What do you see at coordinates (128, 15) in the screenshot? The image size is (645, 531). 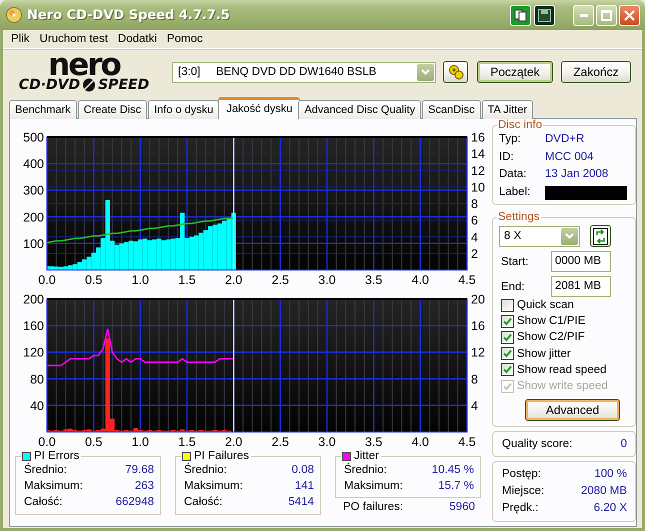 I see `window-title: Nero CD-DVD Speed 4.7.7.5` at bounding box center [128, 15].